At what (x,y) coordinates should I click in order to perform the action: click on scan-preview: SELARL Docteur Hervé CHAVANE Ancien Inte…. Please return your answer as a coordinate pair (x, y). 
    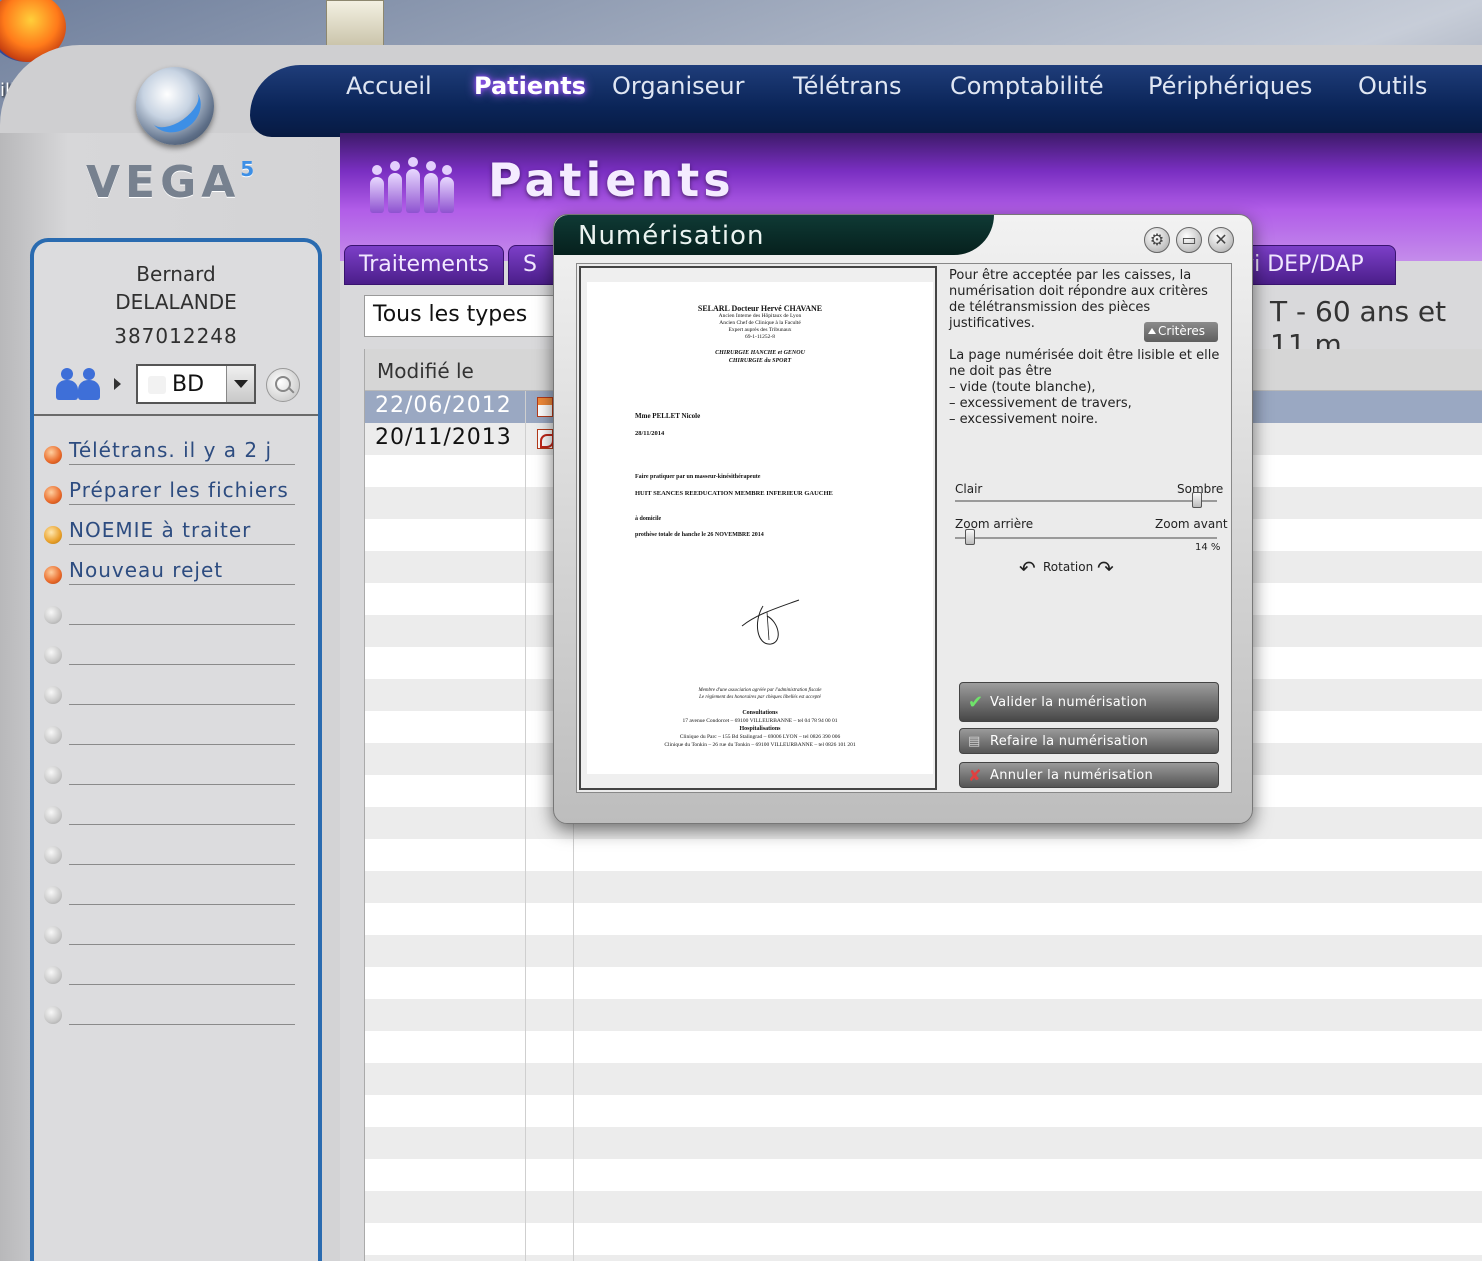
    Looking at the image, I should click on (758, 528).